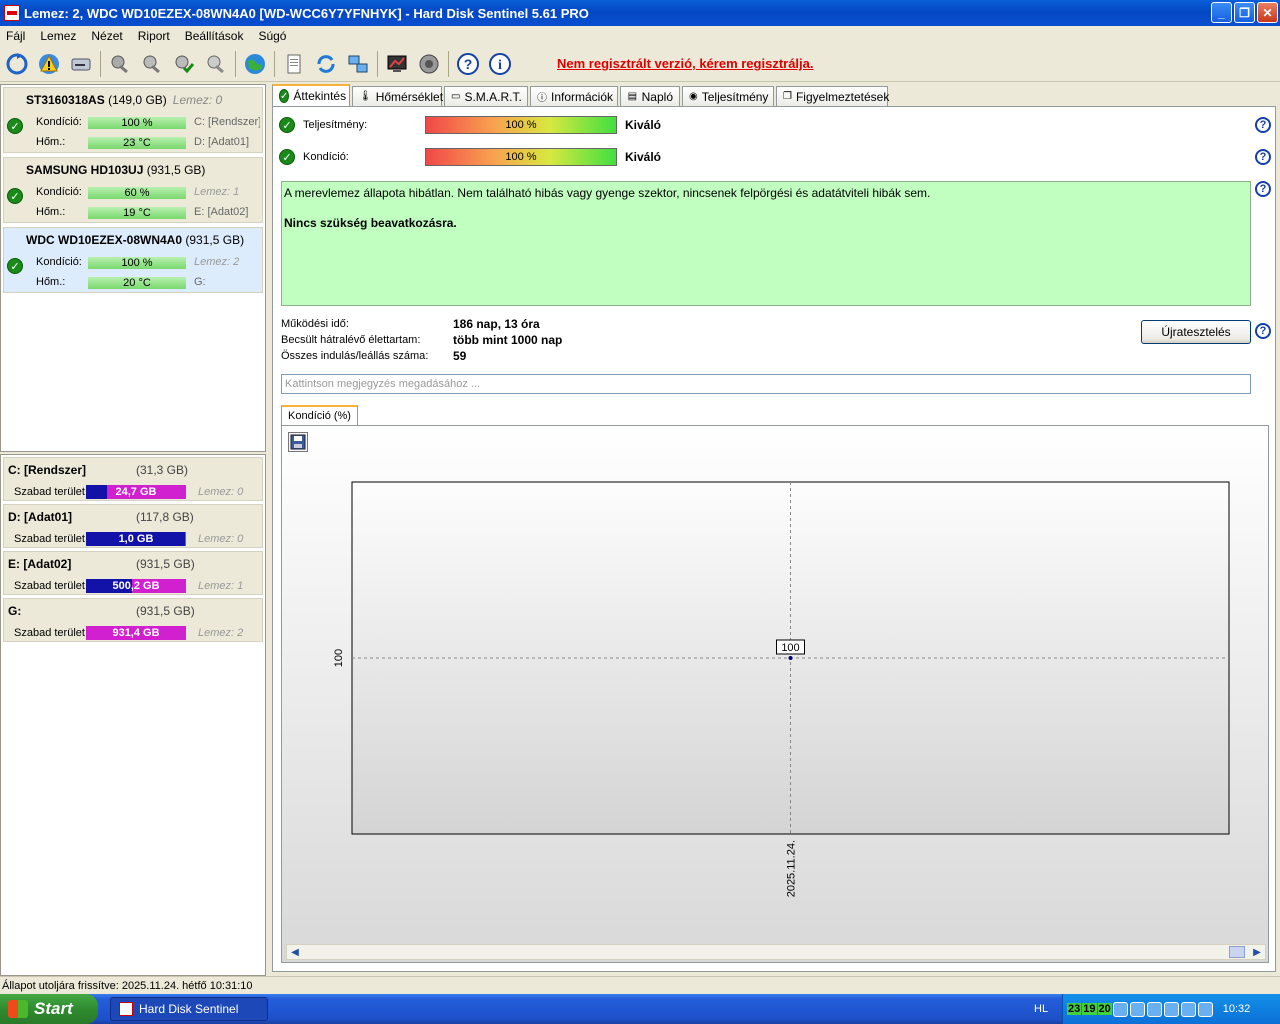 The height and width of the screenshot is (1024, 1280). Describe the element at coordinates (508, 340) in the screenshot. I see `lifetime-value: több mint 1000 nap` at that location.